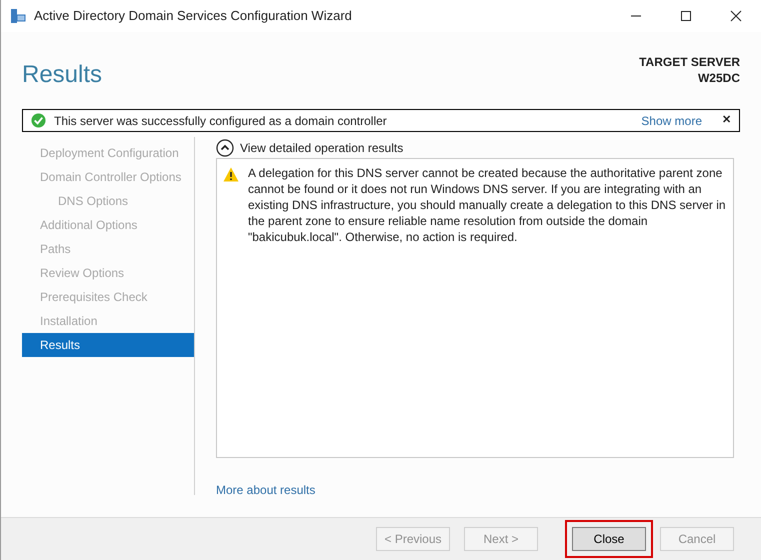 The height and width of the screenshot is (560, 761). Describe the element at coordinates (38, 120) in the screenshot. I see `success-check-icon` at that location.